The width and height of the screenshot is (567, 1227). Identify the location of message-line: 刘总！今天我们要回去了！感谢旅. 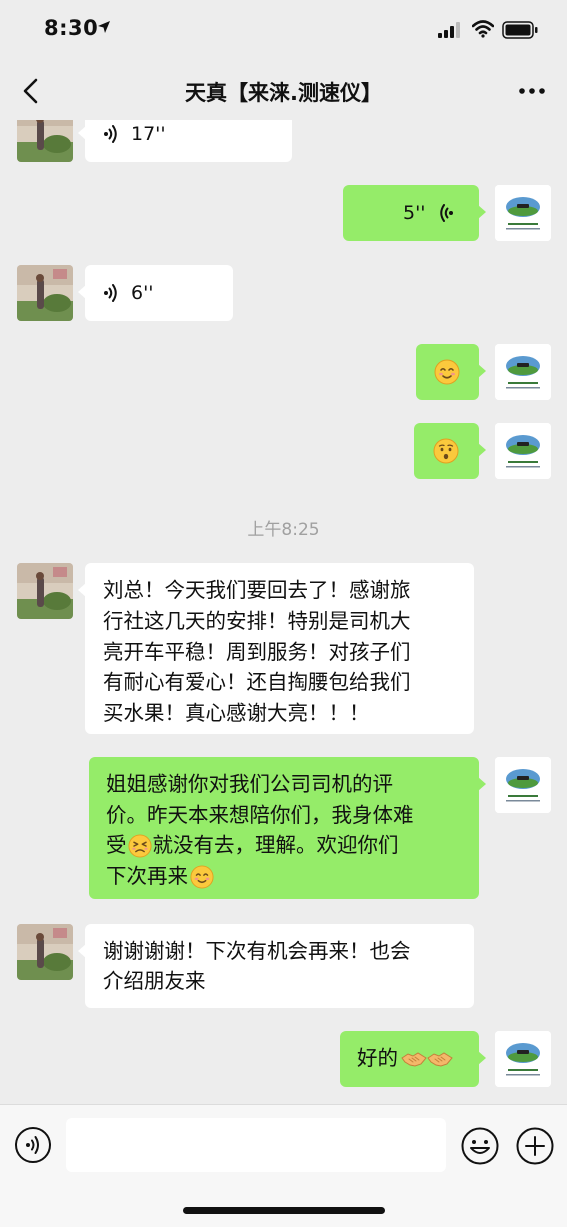
(257, 590).